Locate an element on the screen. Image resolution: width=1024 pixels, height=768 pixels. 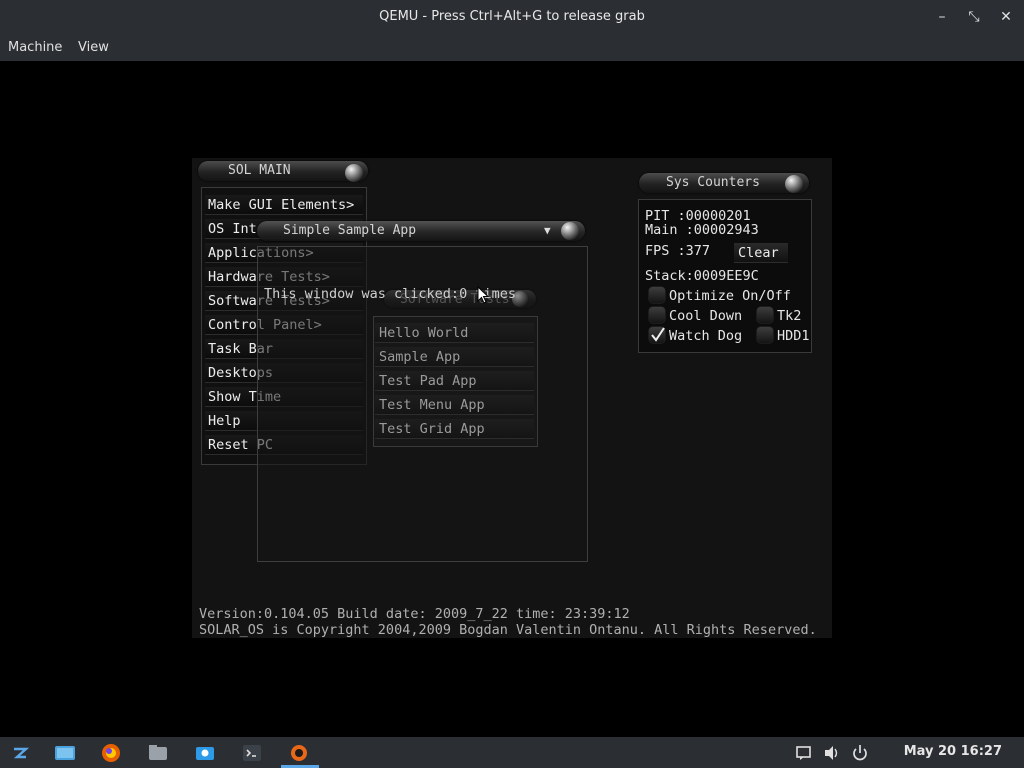
submenu-item-test-grid-app: Test Grid App is located at coordinates (454, 429).